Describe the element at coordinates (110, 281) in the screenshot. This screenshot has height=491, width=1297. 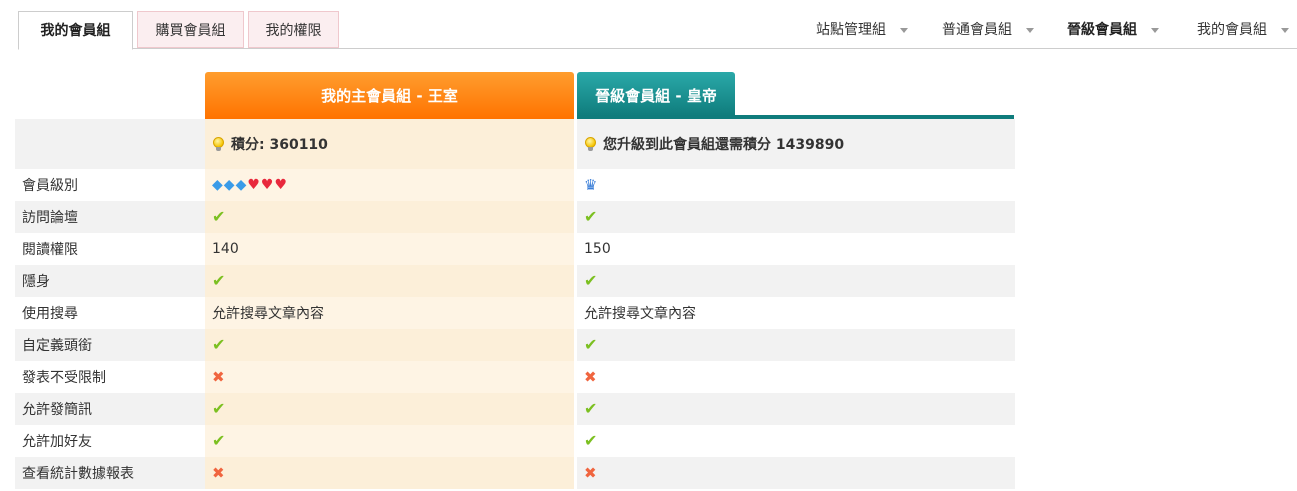
I see `row-label: 隱身` at that location.